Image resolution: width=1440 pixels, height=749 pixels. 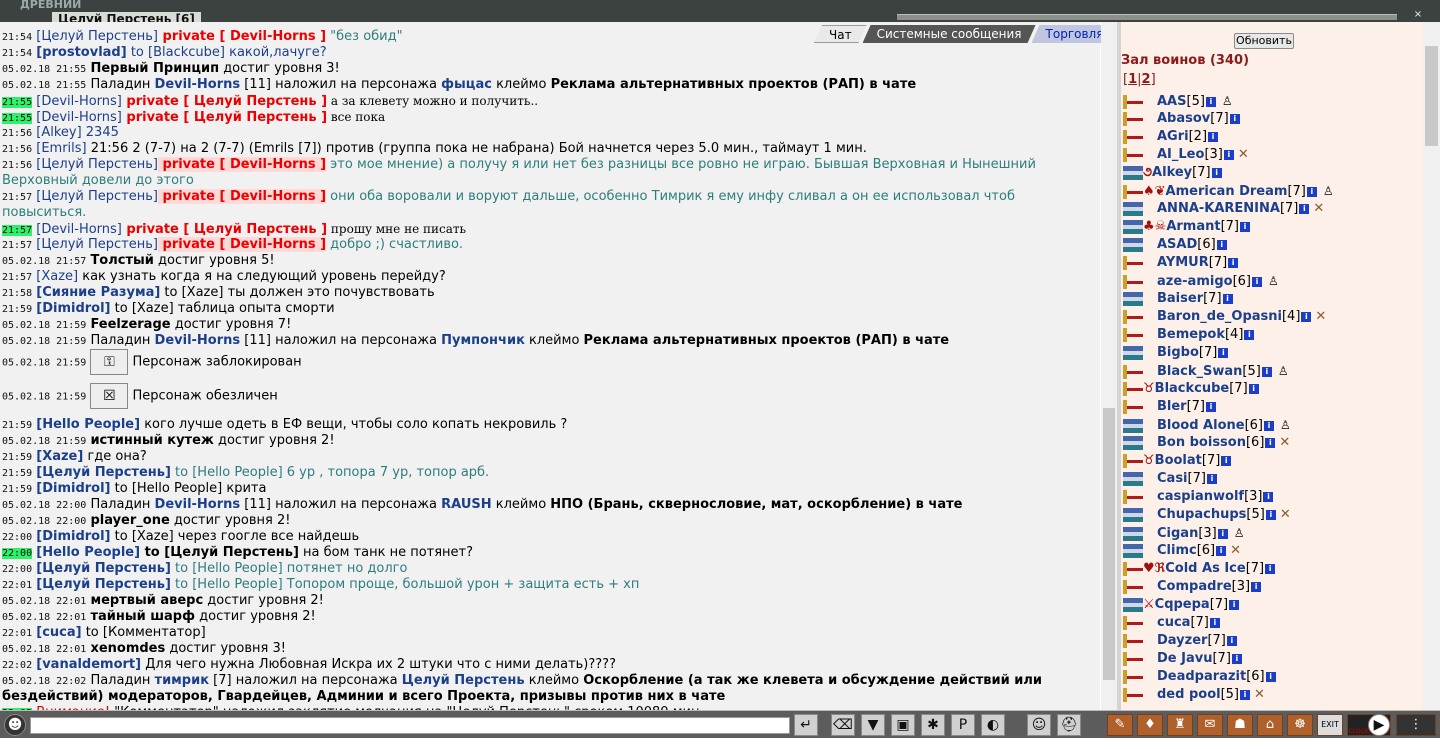 I want to click on chat-mode-icon: ☻, so click(x=15, y=725).